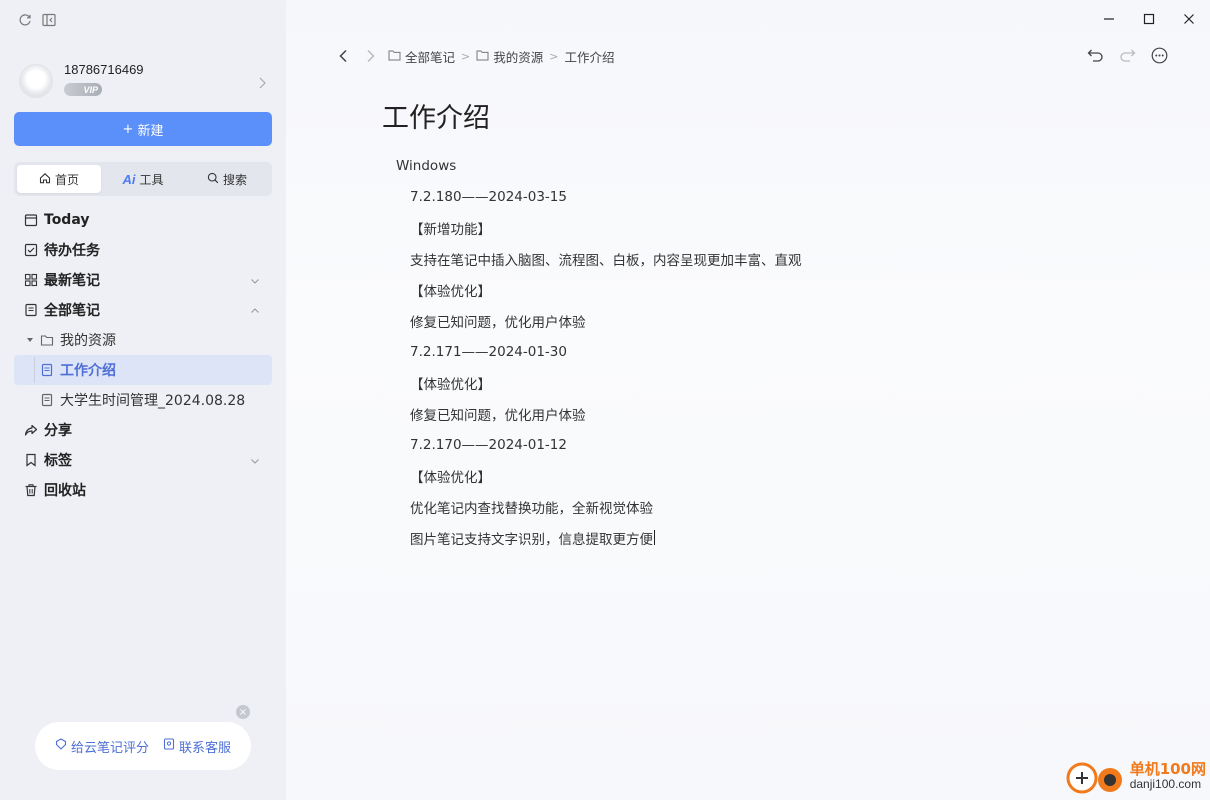 The height and width of the screenshot is (800, 1210). I want to click on support-icon, so click(169, 746).